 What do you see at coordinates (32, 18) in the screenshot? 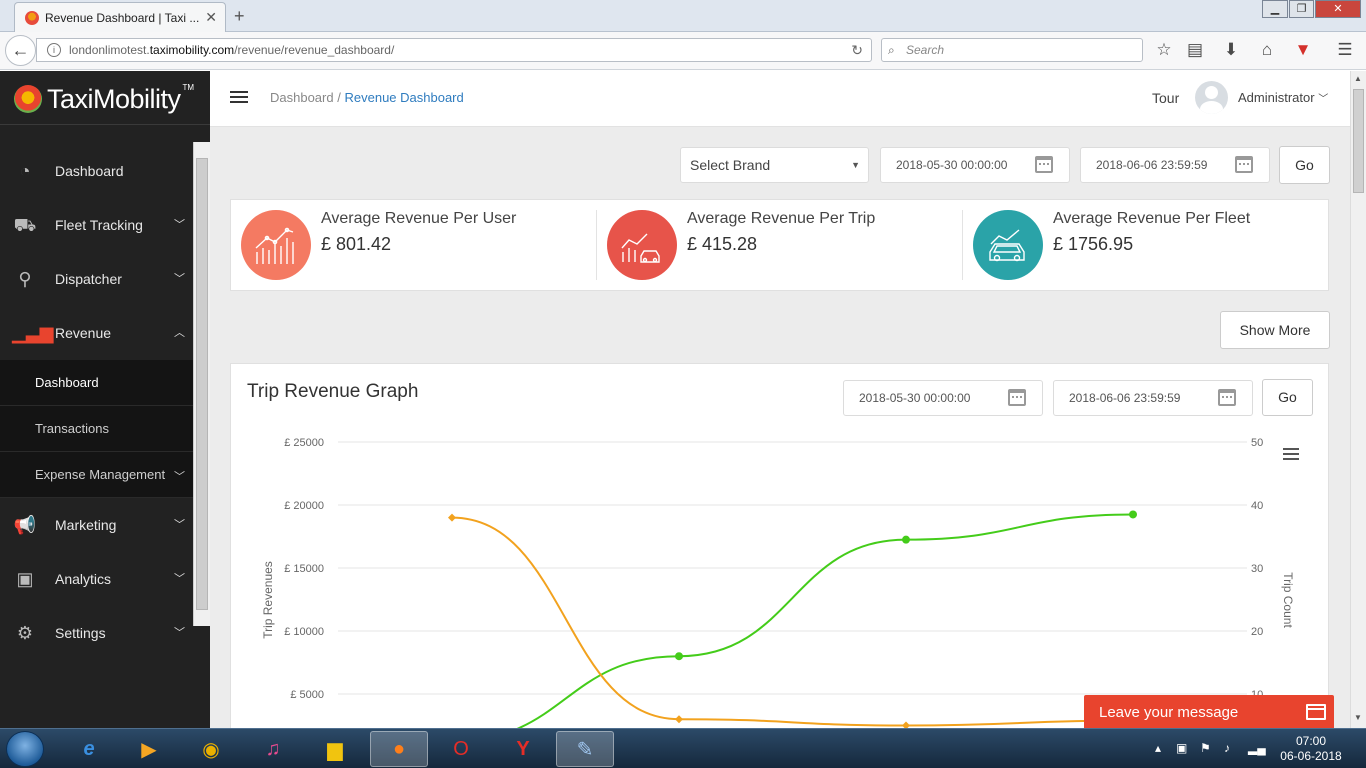
I see `site-favicon-icon` at bounding box center [32, 18].